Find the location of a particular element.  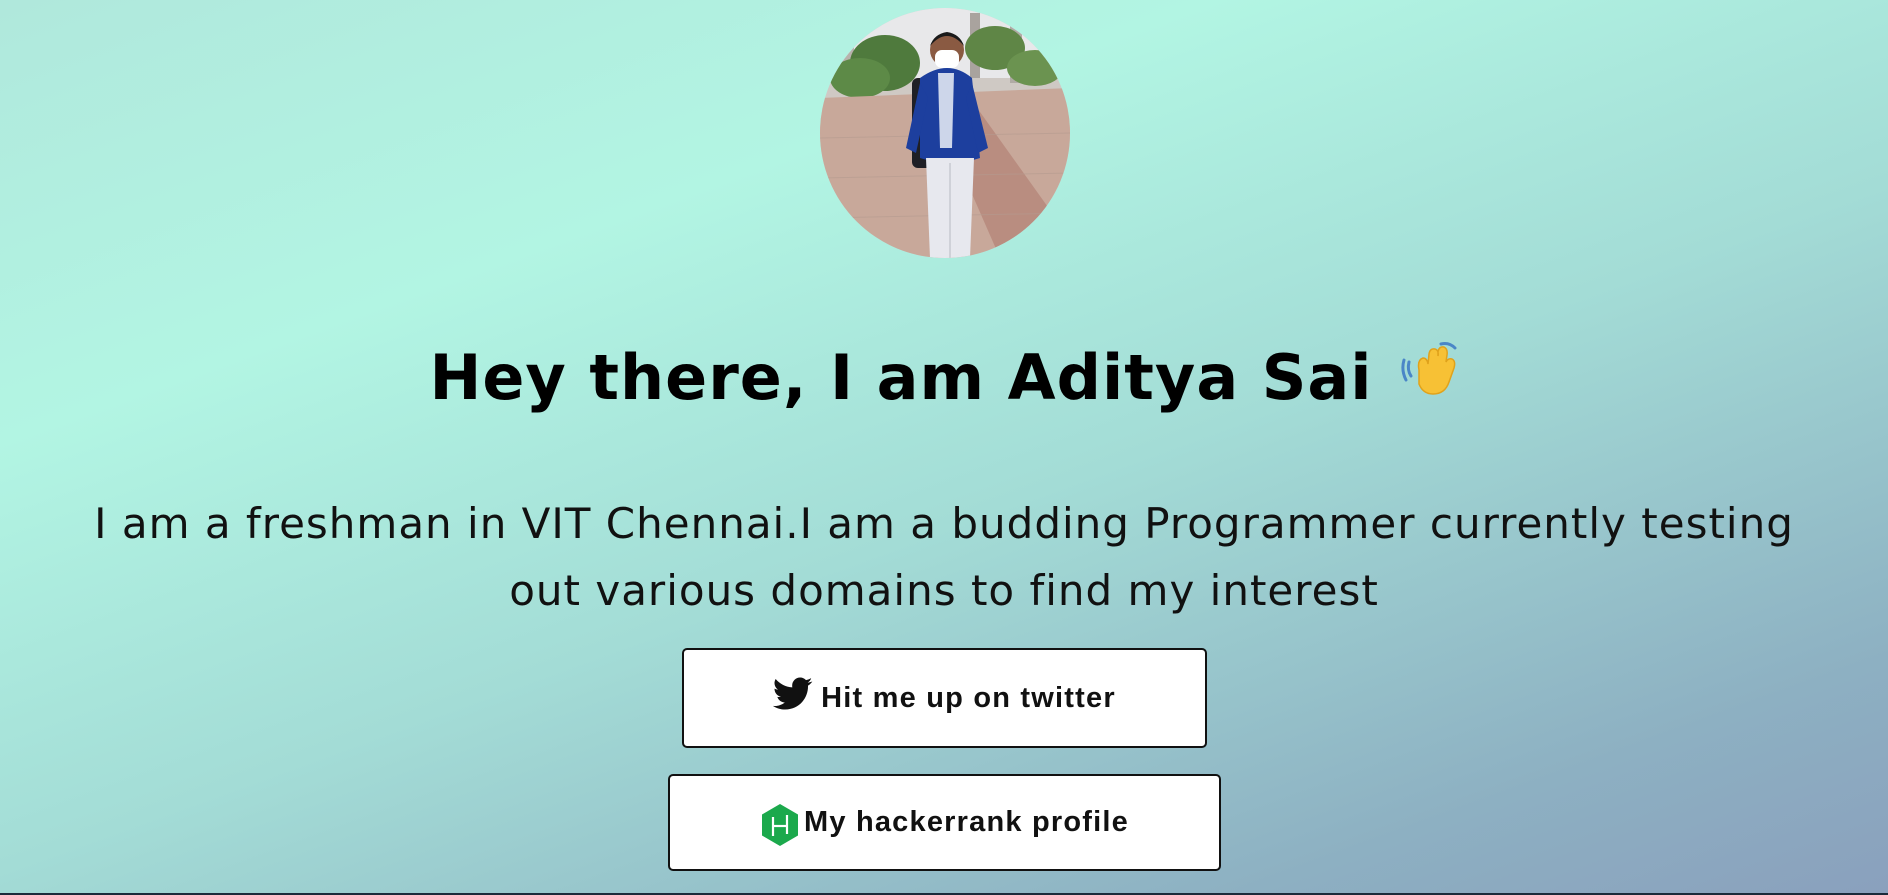

profile-avatar is located at coordinates (945, 133).